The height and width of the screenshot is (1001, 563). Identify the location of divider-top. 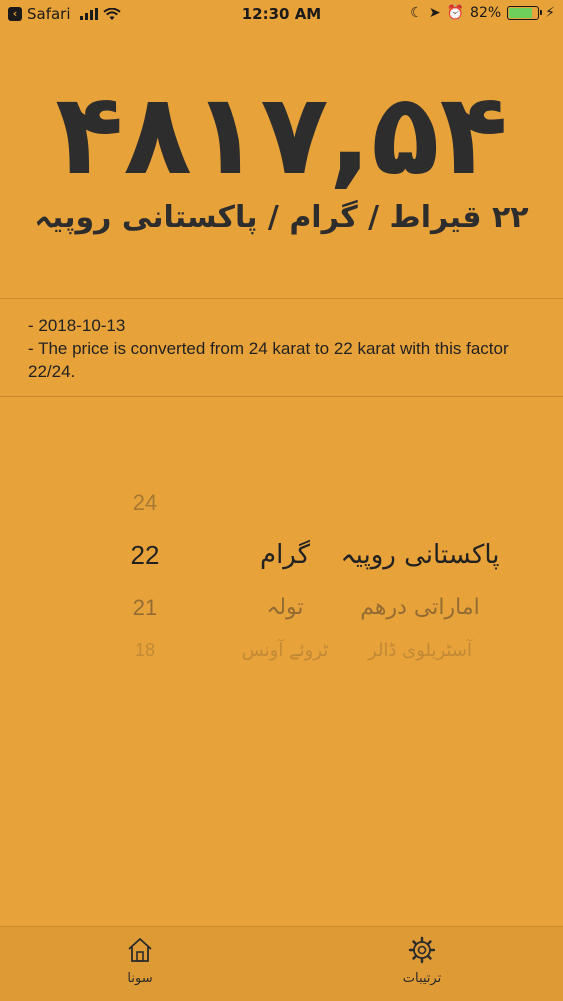
(281, 298).